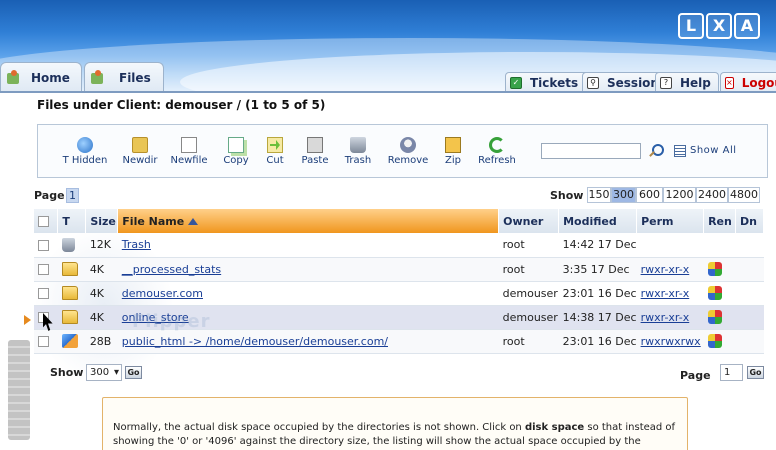 The image size is (776, 450). Describe the element at coordinates (649, 195) in the screenshot. I see `show-option-600: 600` at that location.